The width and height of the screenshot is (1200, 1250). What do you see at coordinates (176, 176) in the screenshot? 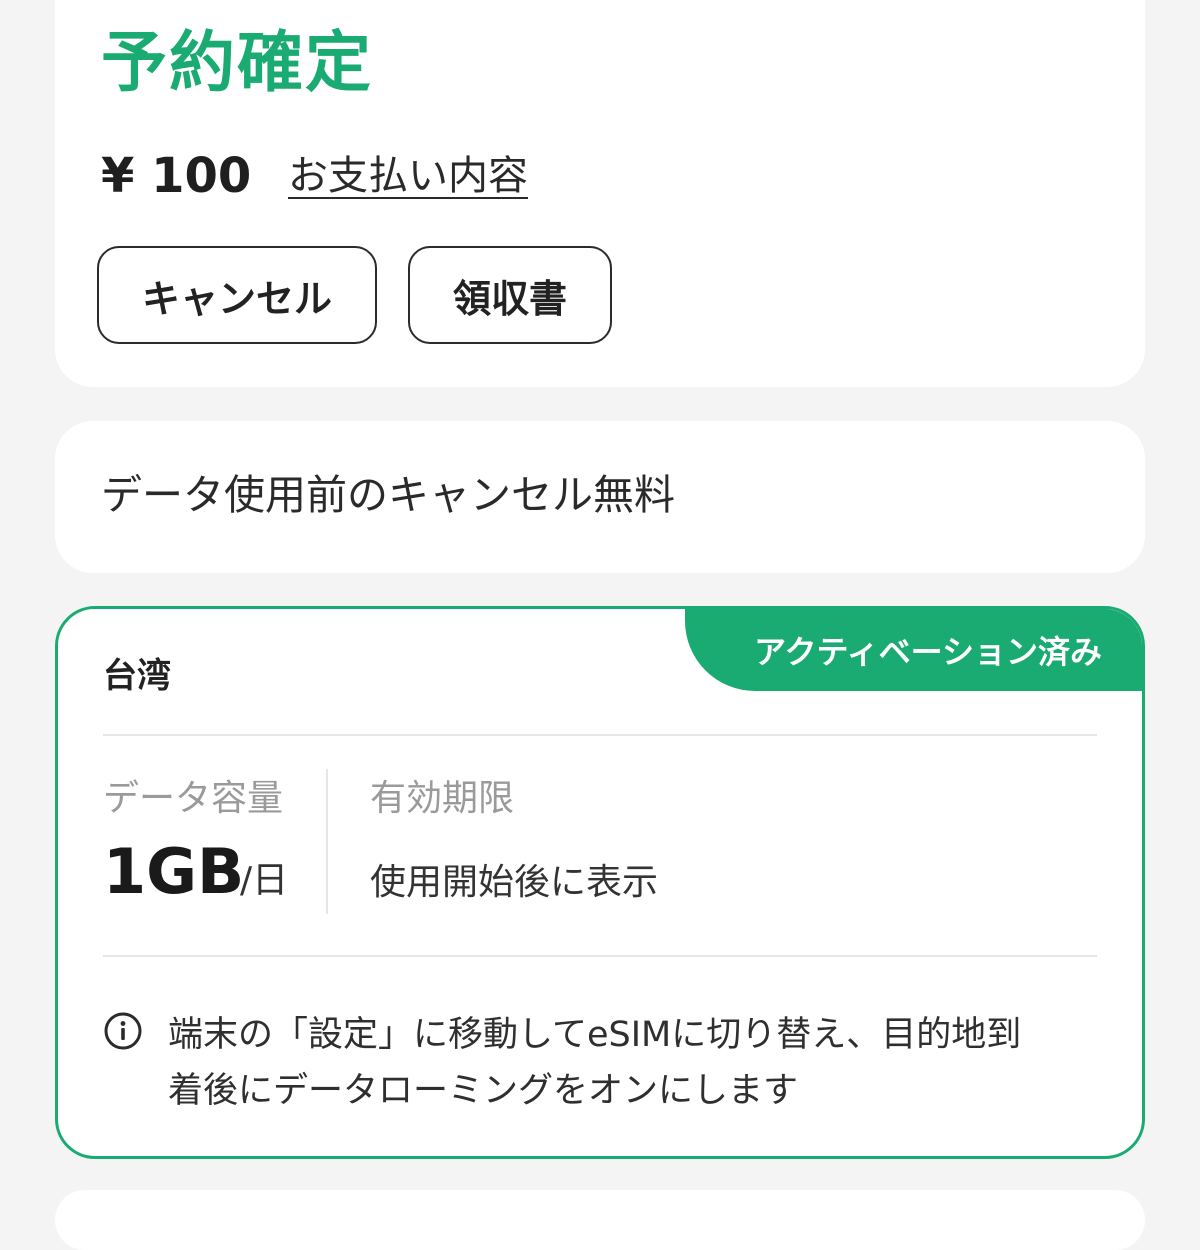
I see `price-amount: ¥ 100` at bounding box center [176, 176].